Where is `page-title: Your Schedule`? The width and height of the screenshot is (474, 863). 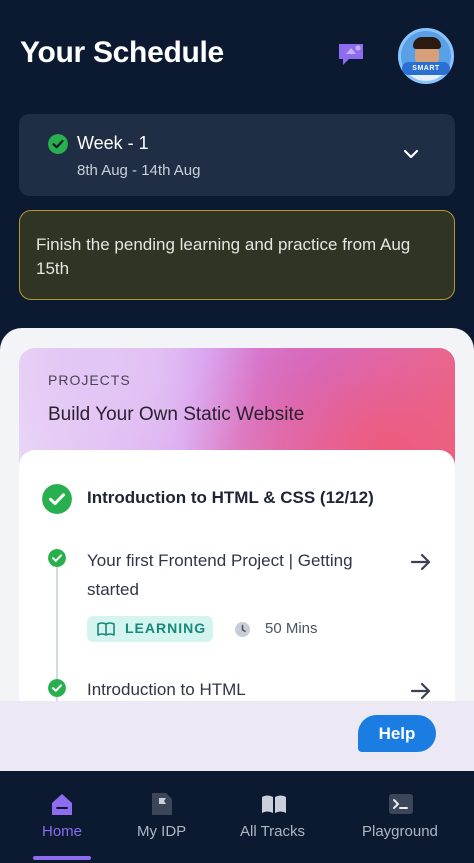 page-title: Your Schedule is located at coordinates (122, 52).